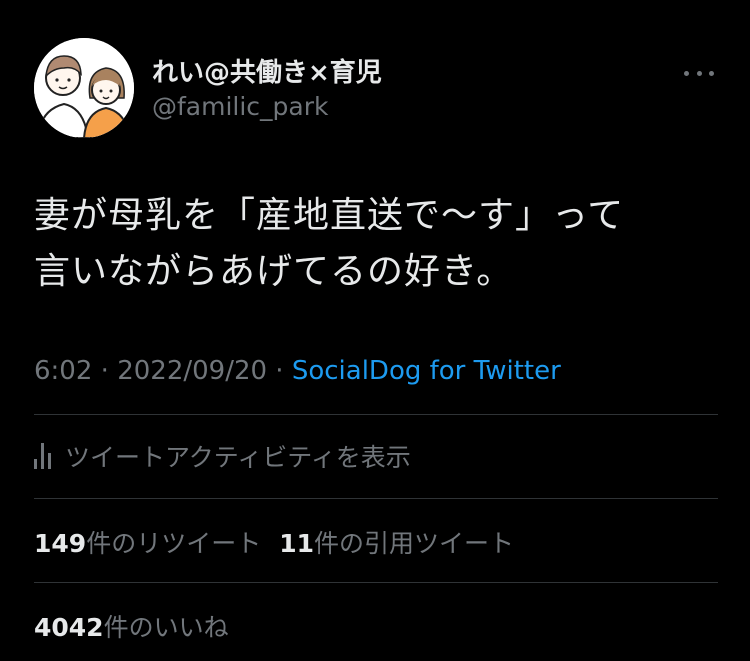 The width and height of the screenshot is (750, 661). I want to click on tweet-text-line: 言いながらあげてるの好き。, so click(274, 271).